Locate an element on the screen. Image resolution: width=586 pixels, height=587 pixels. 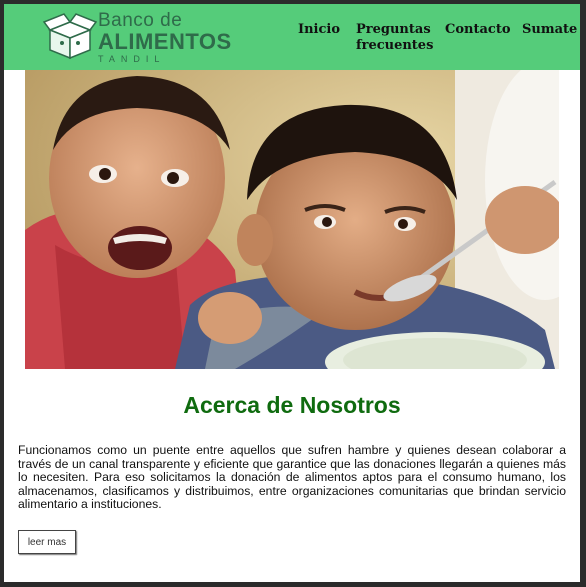
about-title: Acerca de Nosotros is located at coordinates (292, 405).